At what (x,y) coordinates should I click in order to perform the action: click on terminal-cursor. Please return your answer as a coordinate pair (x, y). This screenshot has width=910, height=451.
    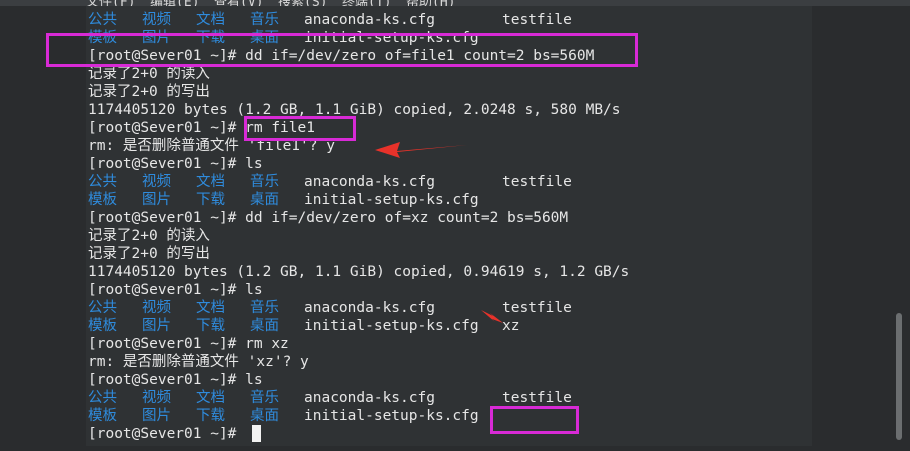
    Looking at the image, I should click on (256, 433).